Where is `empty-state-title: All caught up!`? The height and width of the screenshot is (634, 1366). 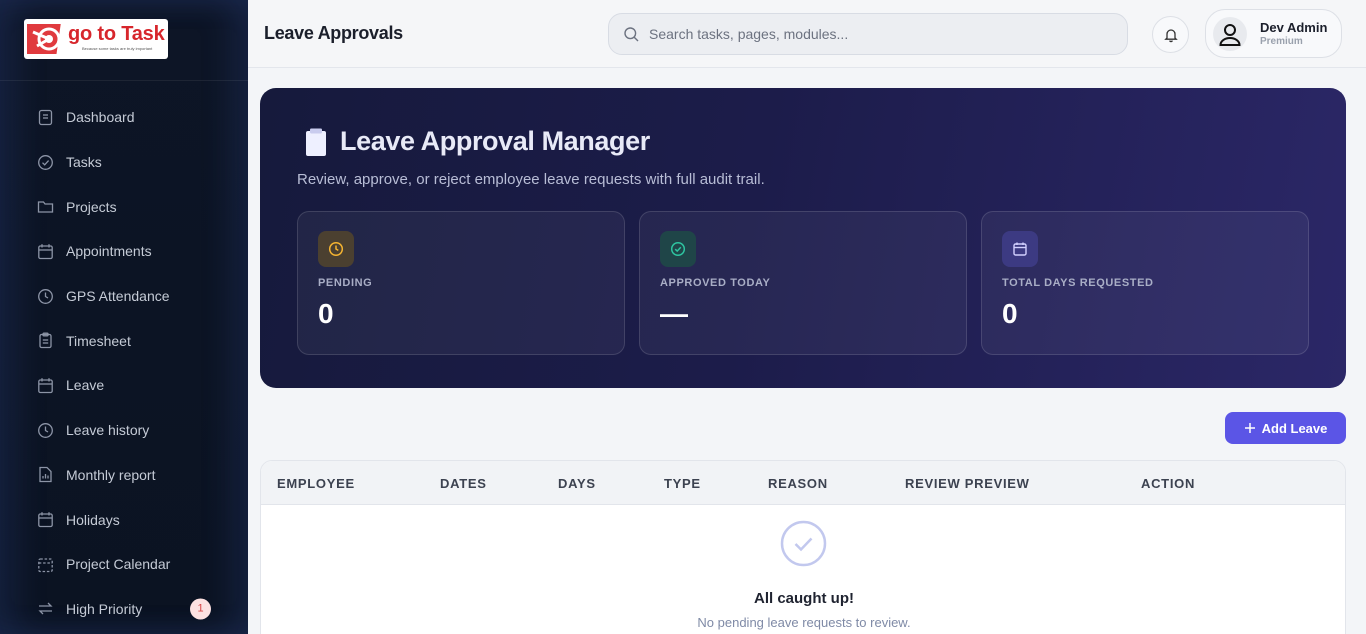
empty-state-title: All caught up! is located at coordinates (804, 598).